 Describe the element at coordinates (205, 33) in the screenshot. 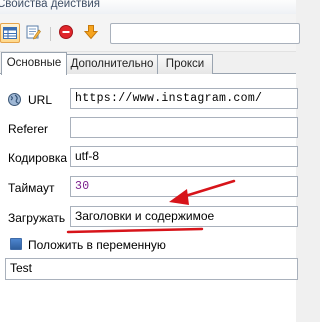

I see `toolbar-input` at that location.